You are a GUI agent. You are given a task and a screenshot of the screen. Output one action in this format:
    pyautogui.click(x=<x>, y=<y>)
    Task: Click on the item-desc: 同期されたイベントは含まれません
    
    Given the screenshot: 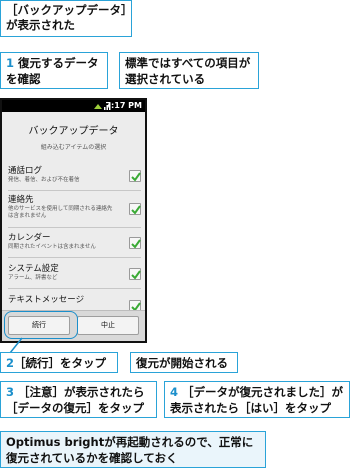 What is the action you would take?
    pyautogui.click(x=52, y=247)
    